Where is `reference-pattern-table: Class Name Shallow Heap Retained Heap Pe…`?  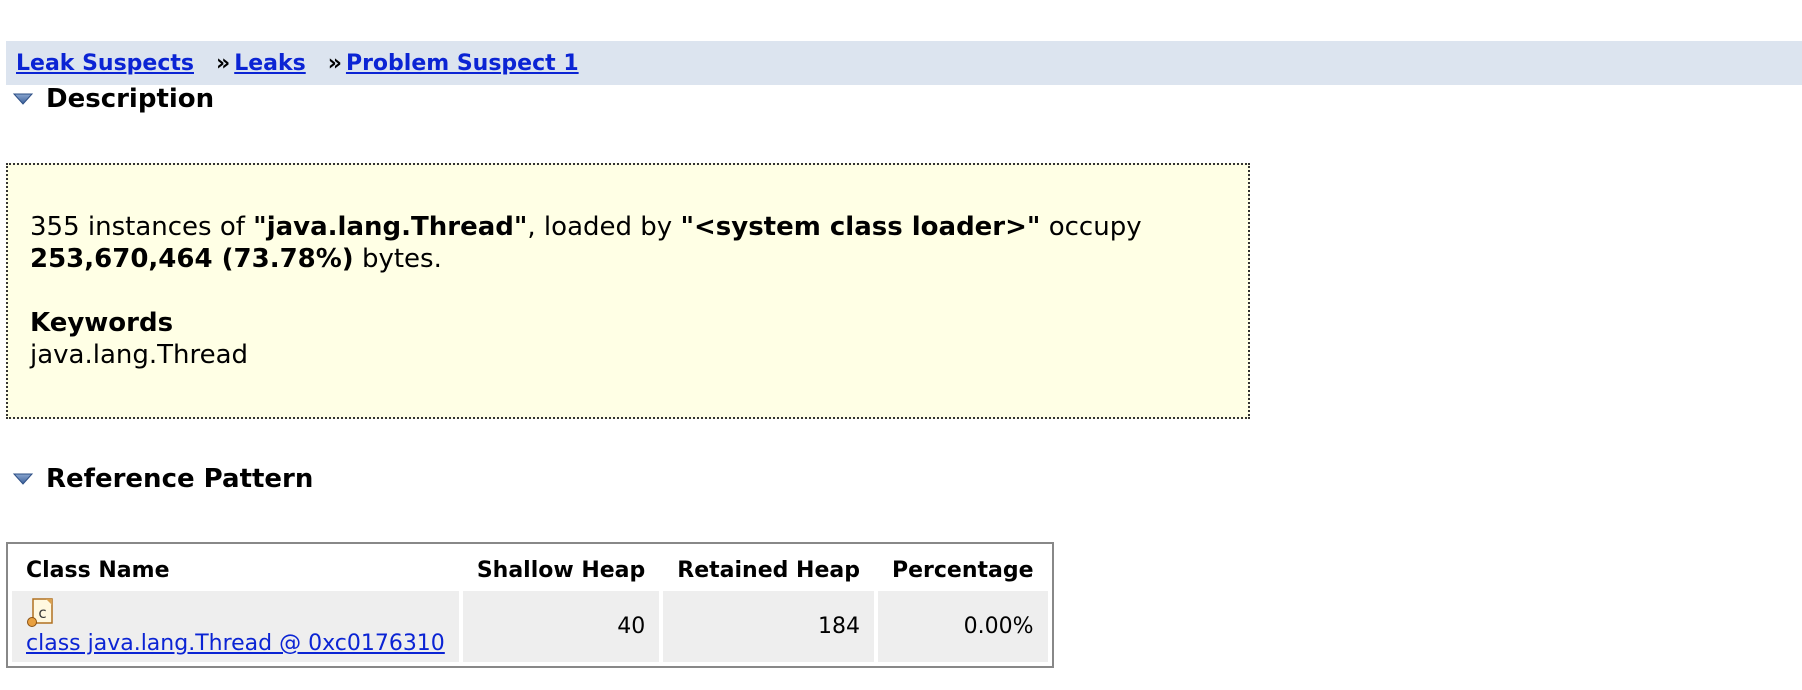
reference-pattern-table: Class Name Shallow Heap Retained Heap Pe… is located at coordinates (530, 605).